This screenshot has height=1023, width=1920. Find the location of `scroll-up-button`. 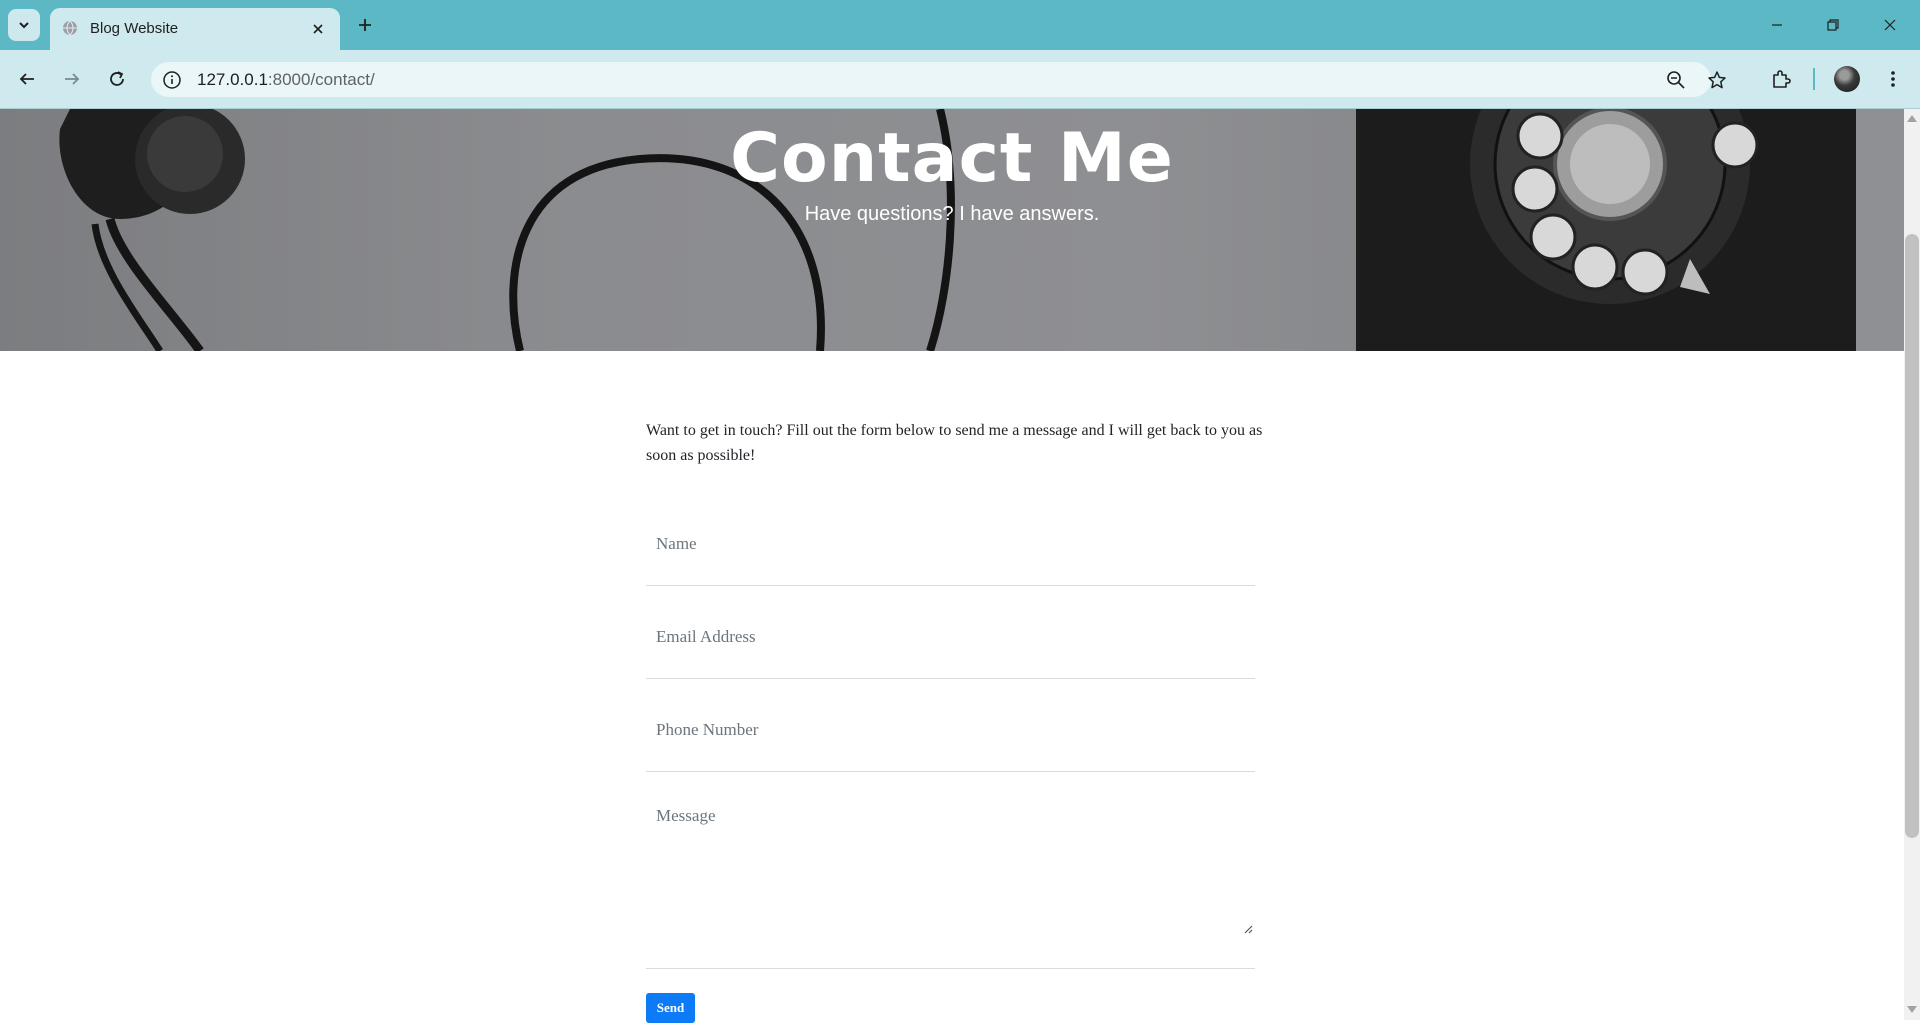

scroll-up-button is located at coordinates (1912, 118).